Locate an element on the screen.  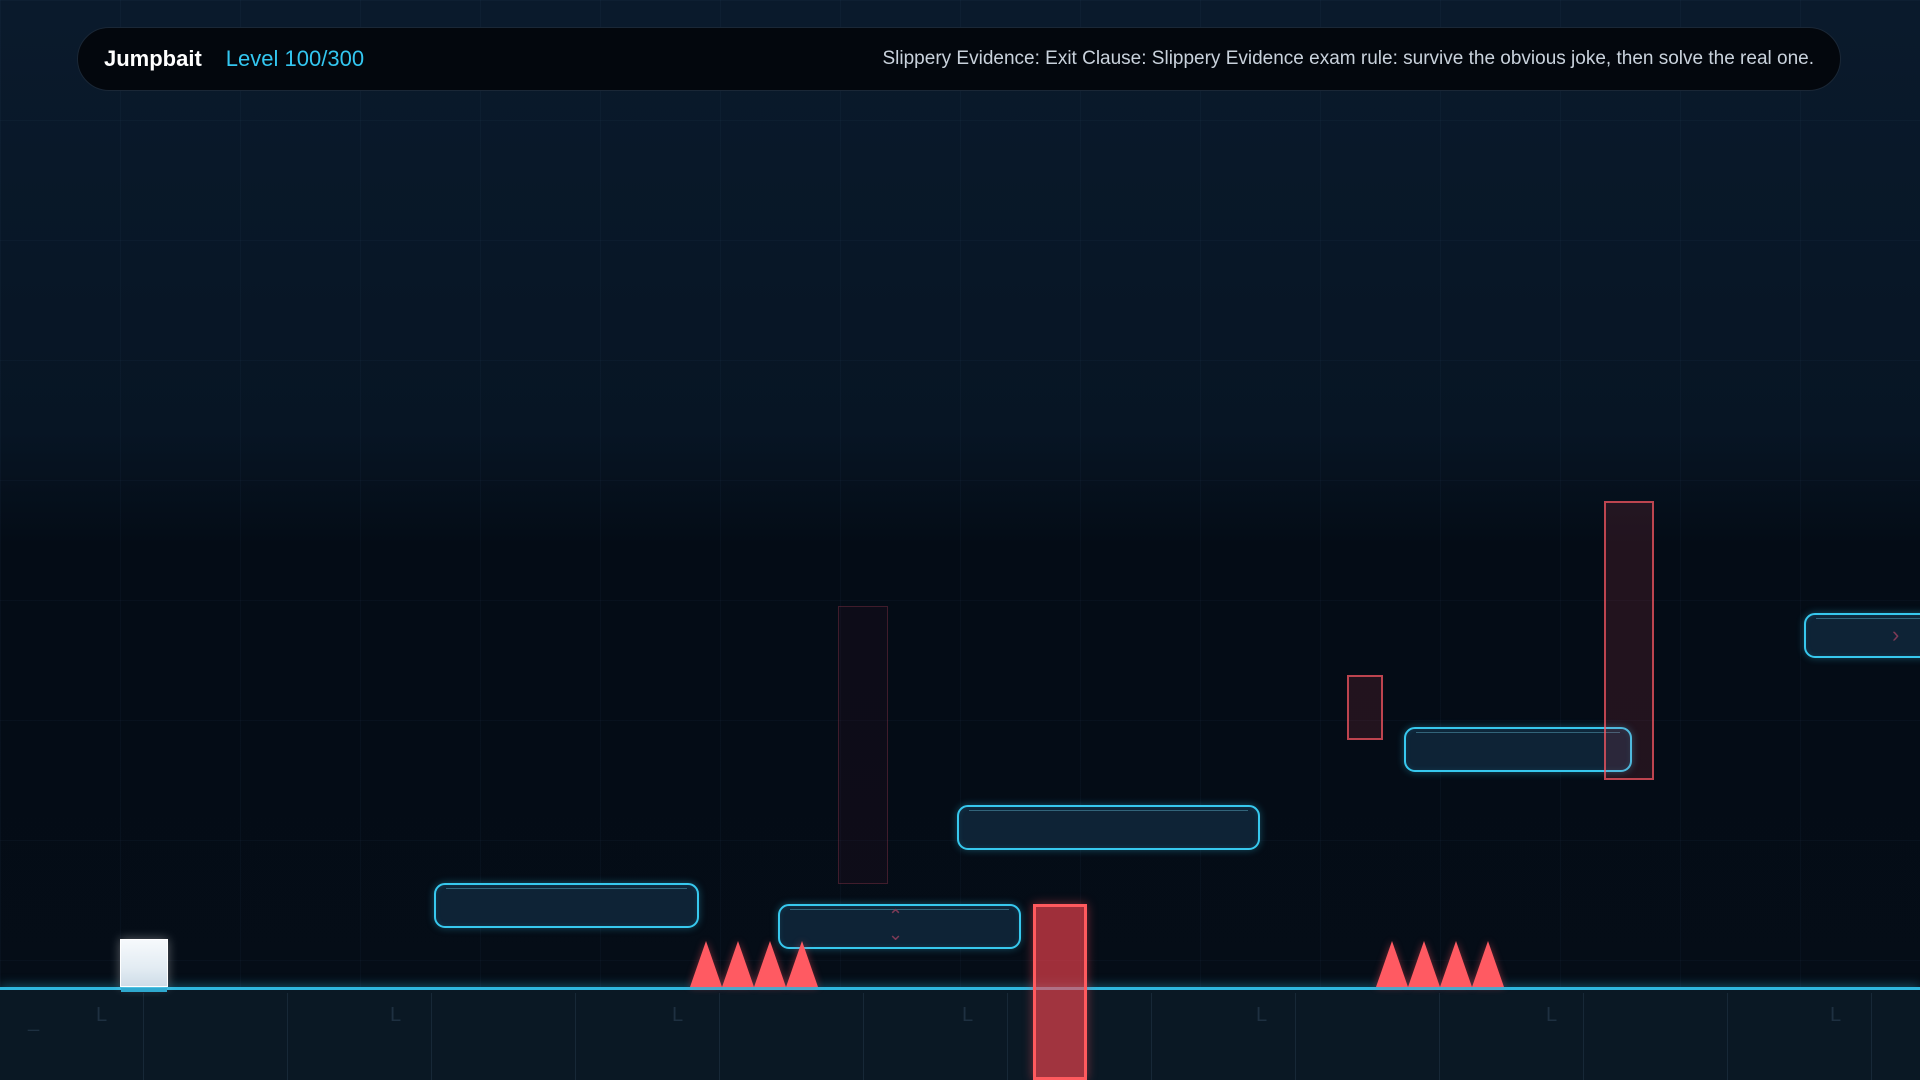
hazard-small-block is located at coordinates (1365, 707).